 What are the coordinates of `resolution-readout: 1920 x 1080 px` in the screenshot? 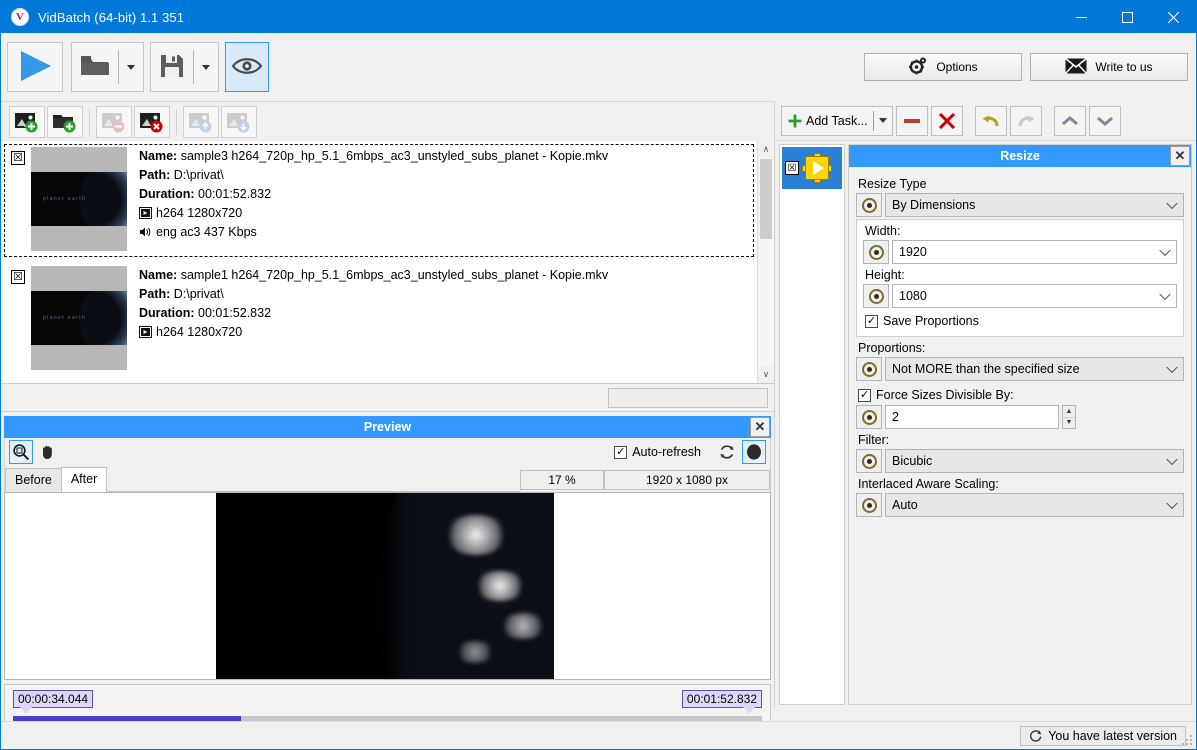 It's located at (687, 480).